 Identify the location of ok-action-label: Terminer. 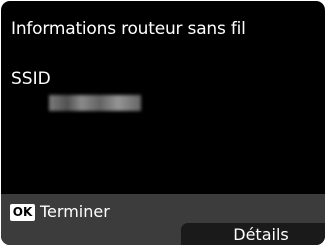
(75, 211).